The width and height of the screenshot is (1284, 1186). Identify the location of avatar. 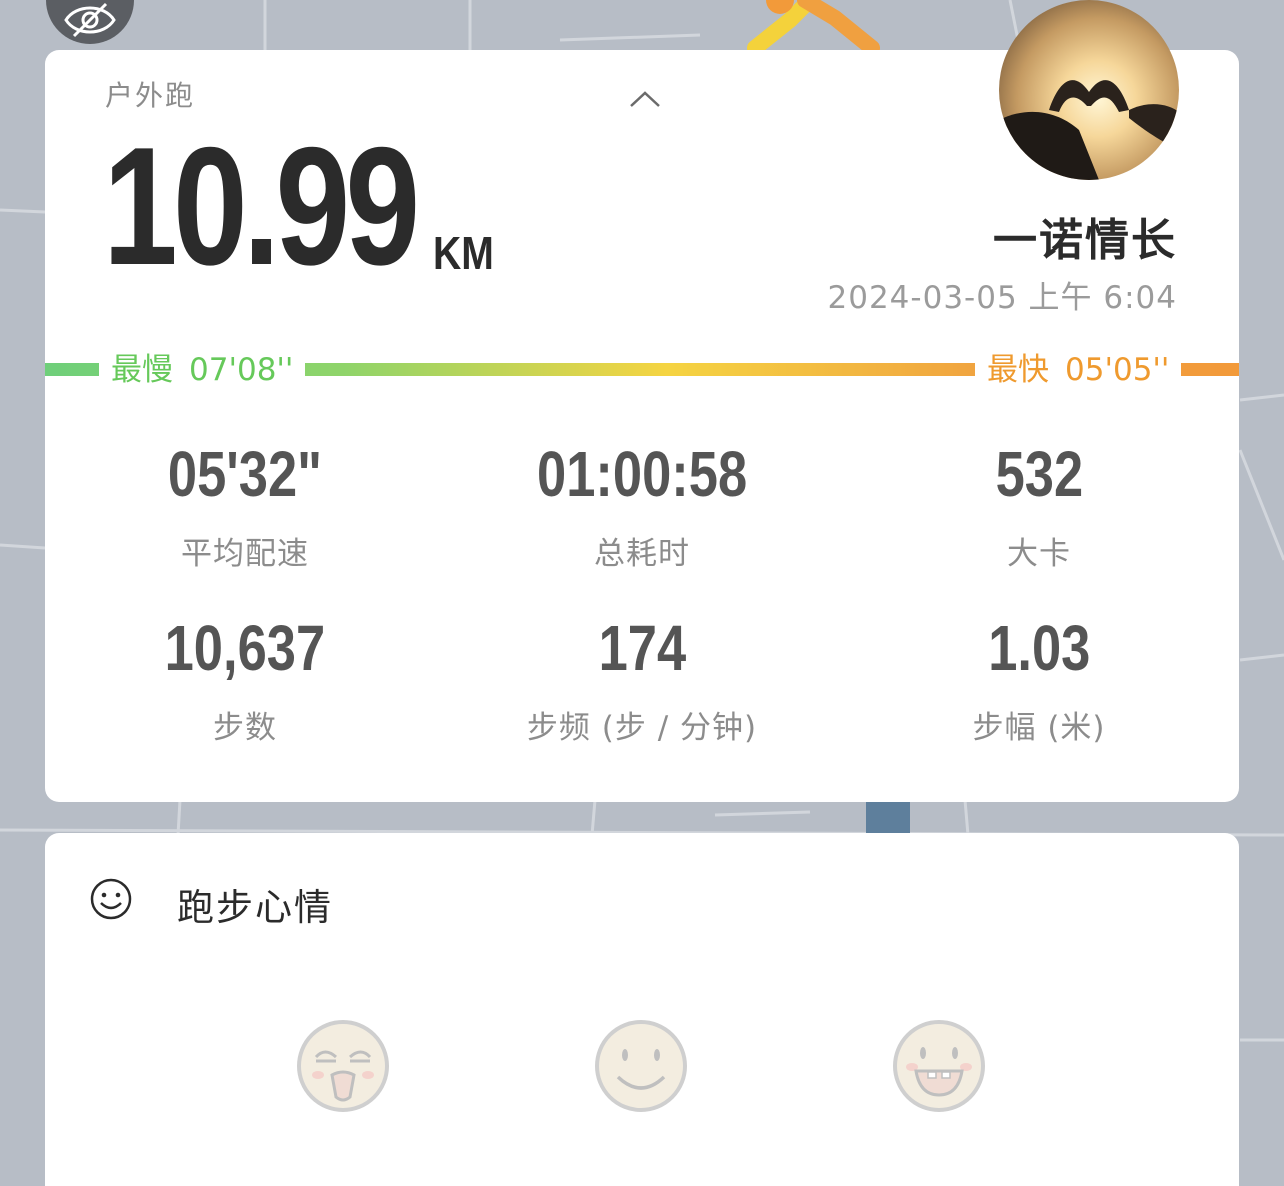
(1089, 90).